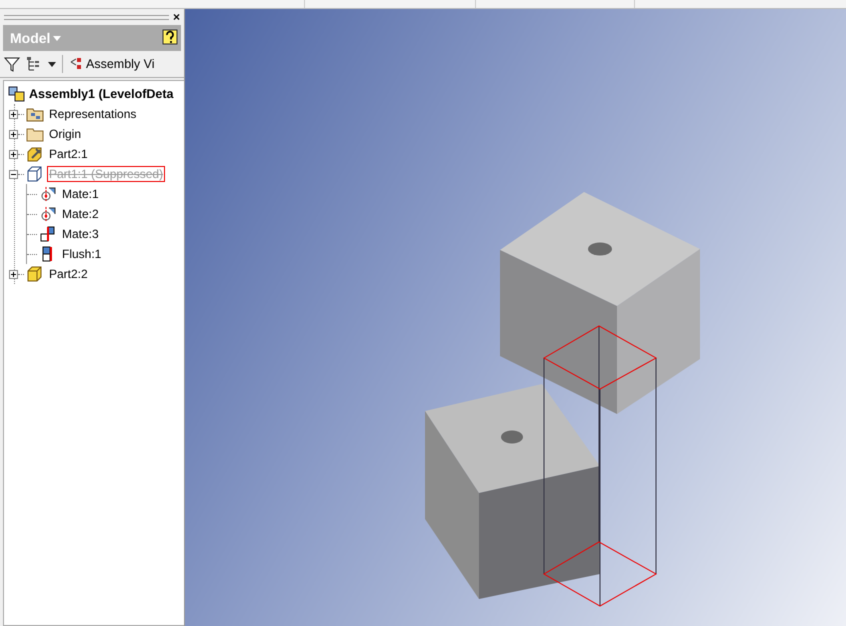 The height and width of the screenshot is (626, 846). What do you see at coordinates (82, 254) in the screenshot?
I see `tree-item: Flush:1` at bounding box center [82, 254].